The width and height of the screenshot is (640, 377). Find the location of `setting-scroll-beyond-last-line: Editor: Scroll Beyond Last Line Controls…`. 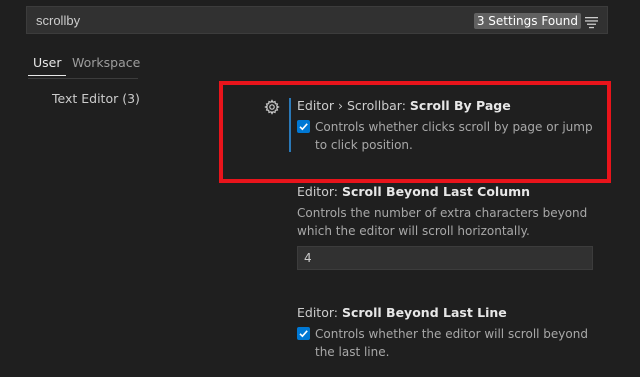

setting-scroll-beyond-last-line: Editor: Scroll Beyond Last Line Controls… is located at coordinates (447, 333).